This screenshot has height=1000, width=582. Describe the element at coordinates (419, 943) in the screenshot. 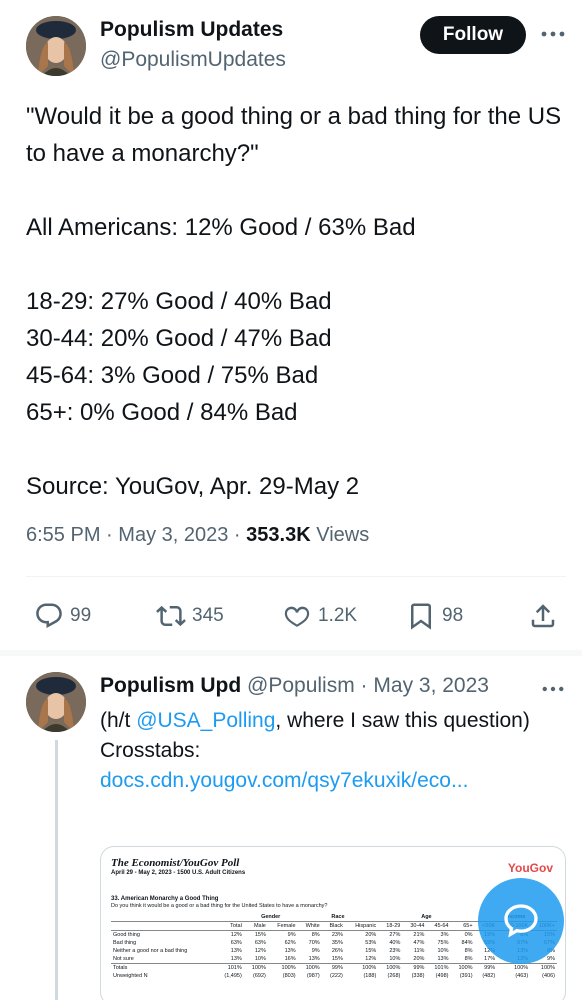

I see `table-cell: 47%` at that location.